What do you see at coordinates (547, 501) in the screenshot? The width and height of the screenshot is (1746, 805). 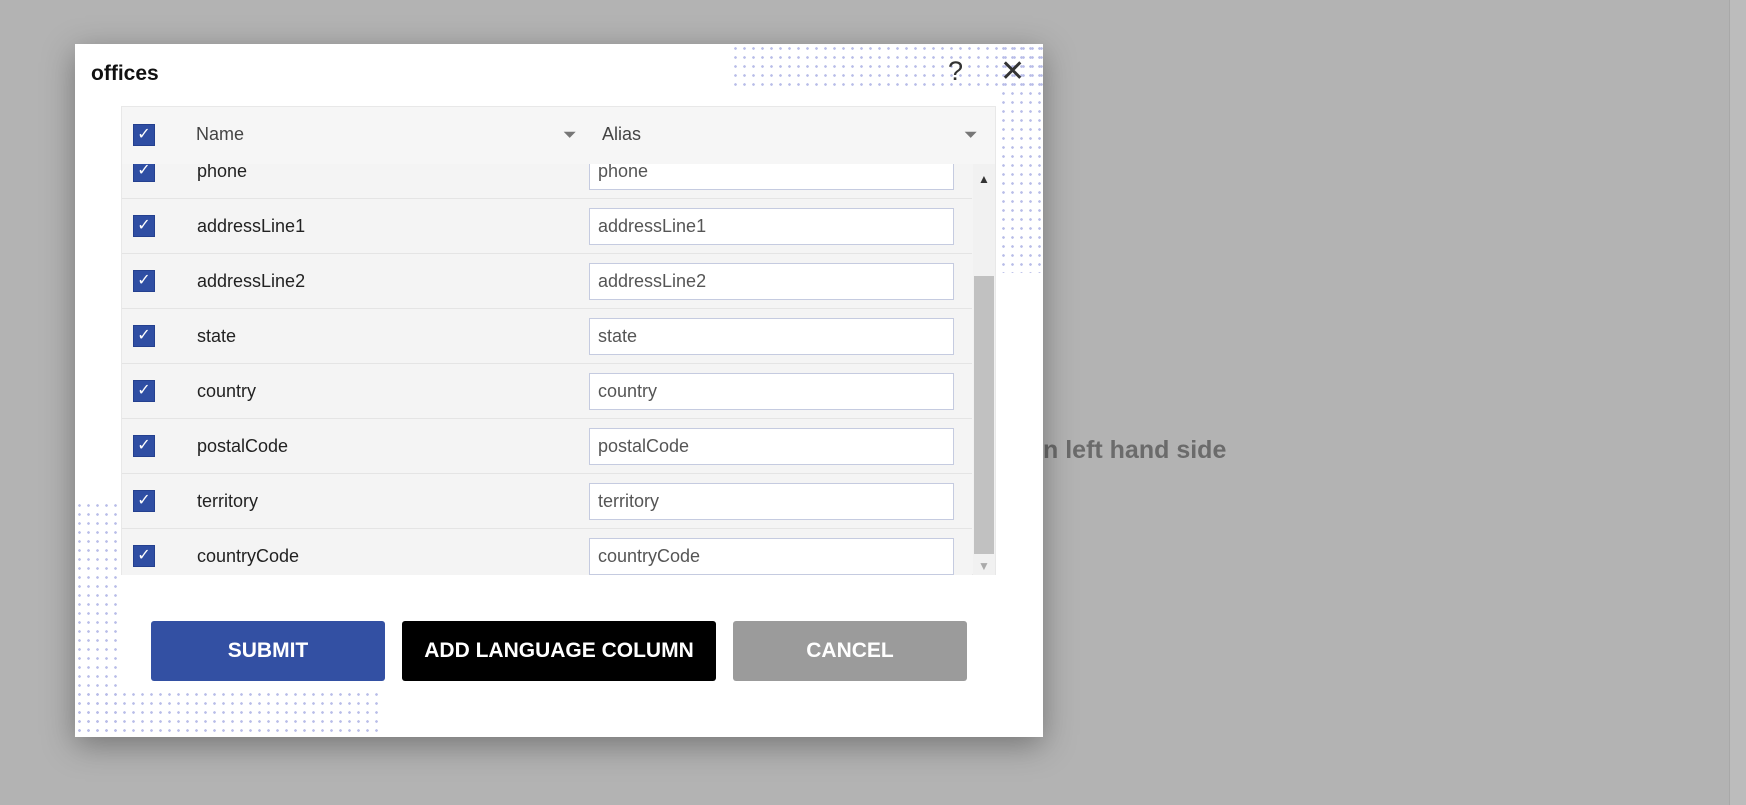 I see `table-row: ✓ territory` at bounding box center [547, 501].